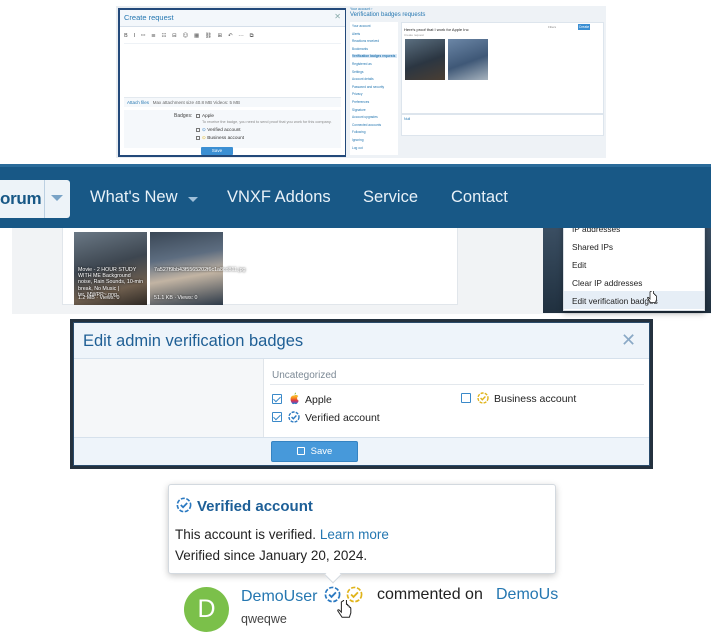  What do you see at coordinates (271, 555) in the screenshot?
I see `verified-since-text: Verified since January 20, 2024.` at bounding box center [271, 555].